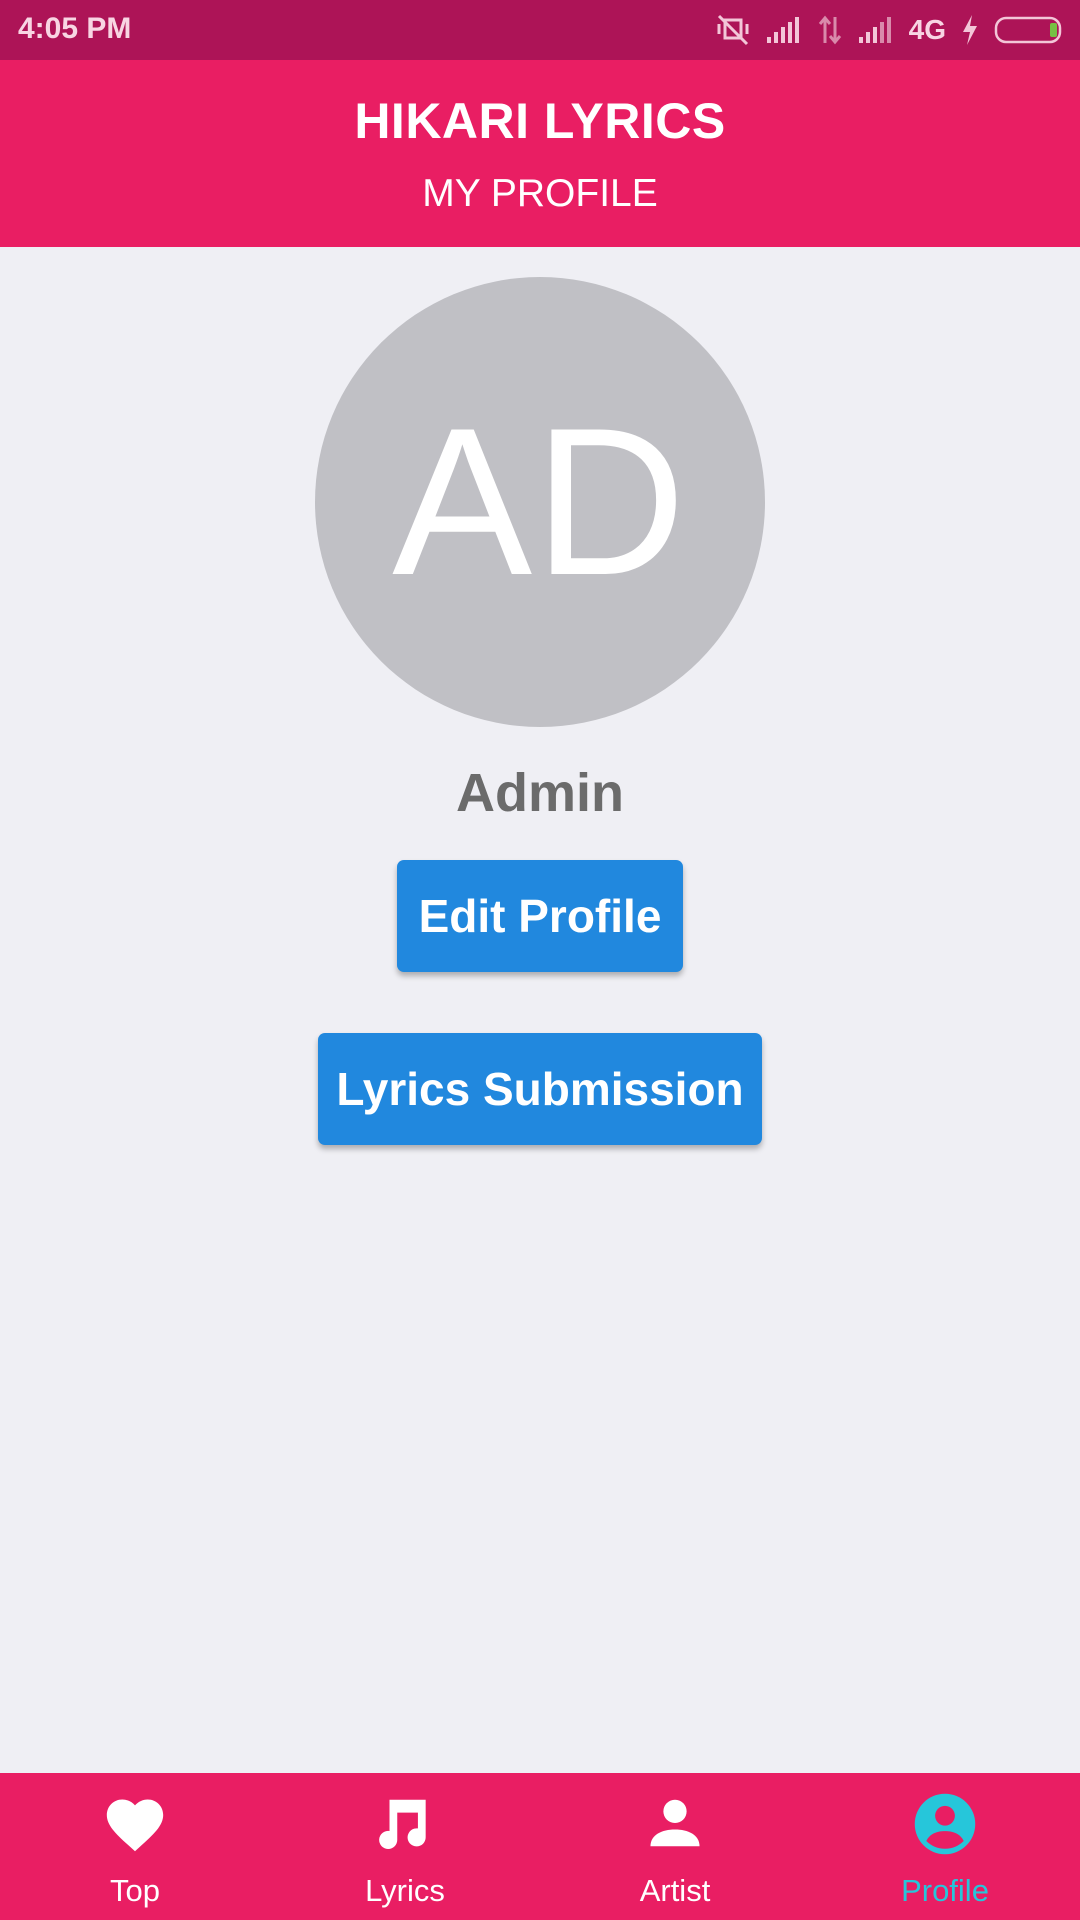 The height and width of the screenshot is (1920, 1080). I want to click on nav-label-artist: Artist, so click(675, 1890).